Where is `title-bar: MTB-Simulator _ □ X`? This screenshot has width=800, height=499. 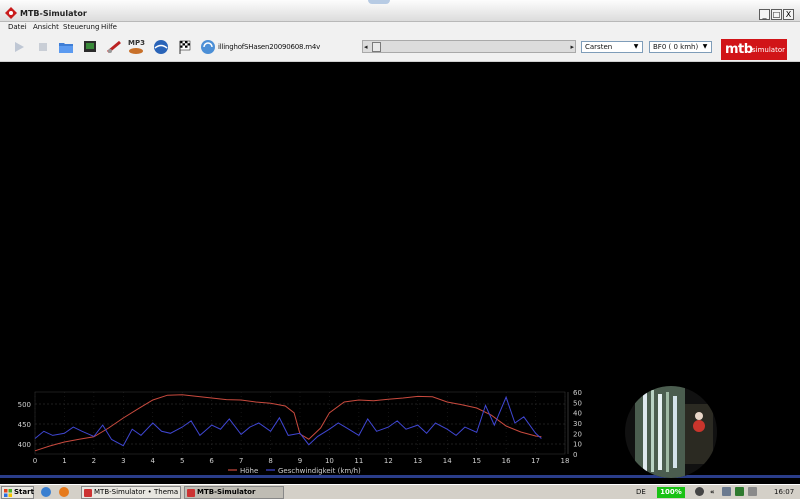 title-bar: MTB-Simulator _ □ X is located at coordinates (400, 11).